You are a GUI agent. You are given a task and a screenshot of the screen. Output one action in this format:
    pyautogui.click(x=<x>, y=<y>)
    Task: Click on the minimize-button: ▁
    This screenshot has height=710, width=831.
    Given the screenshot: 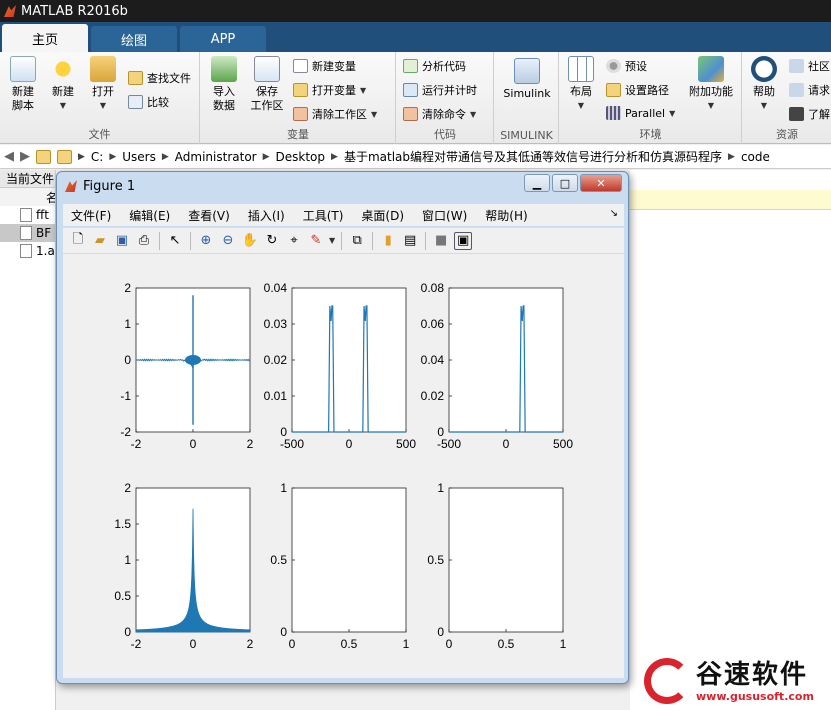 What is the action you would take?
    pyautogui.click(x=537, y=183)
    